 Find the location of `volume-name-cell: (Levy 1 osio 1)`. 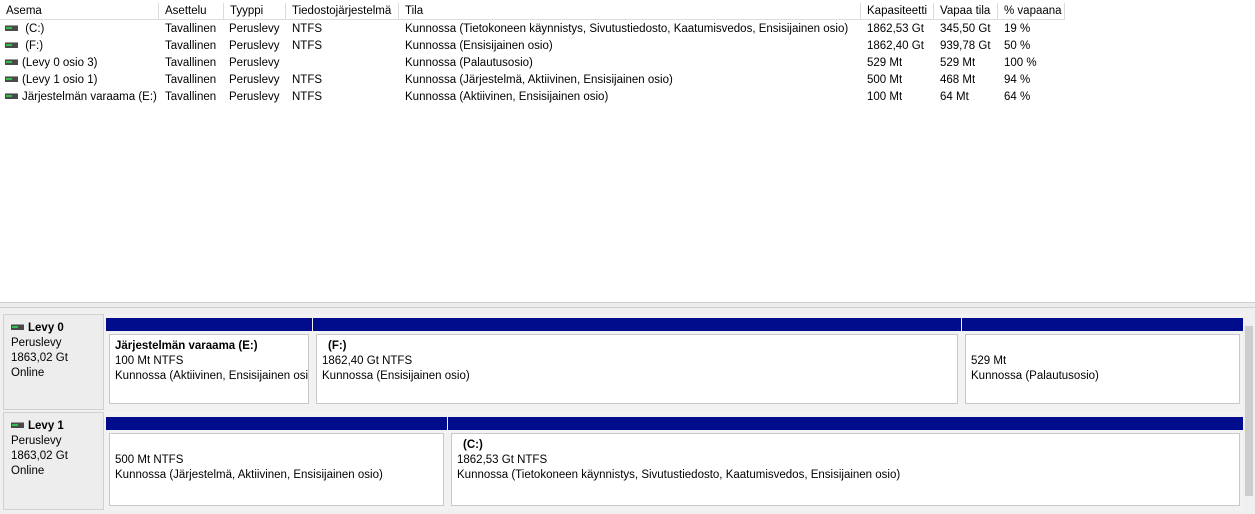

volume-name-cell: (Levy 1 osio 1) is located at coordinates (82, 80).